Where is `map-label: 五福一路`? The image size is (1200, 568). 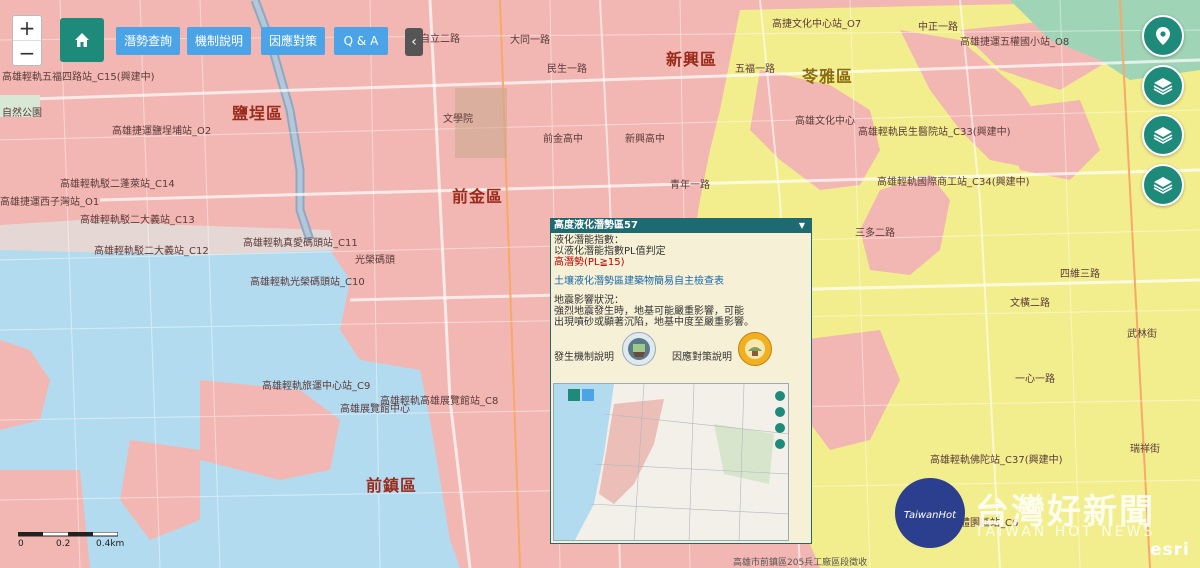
map-label: 五福一路 is located at coordinates (755, 69).